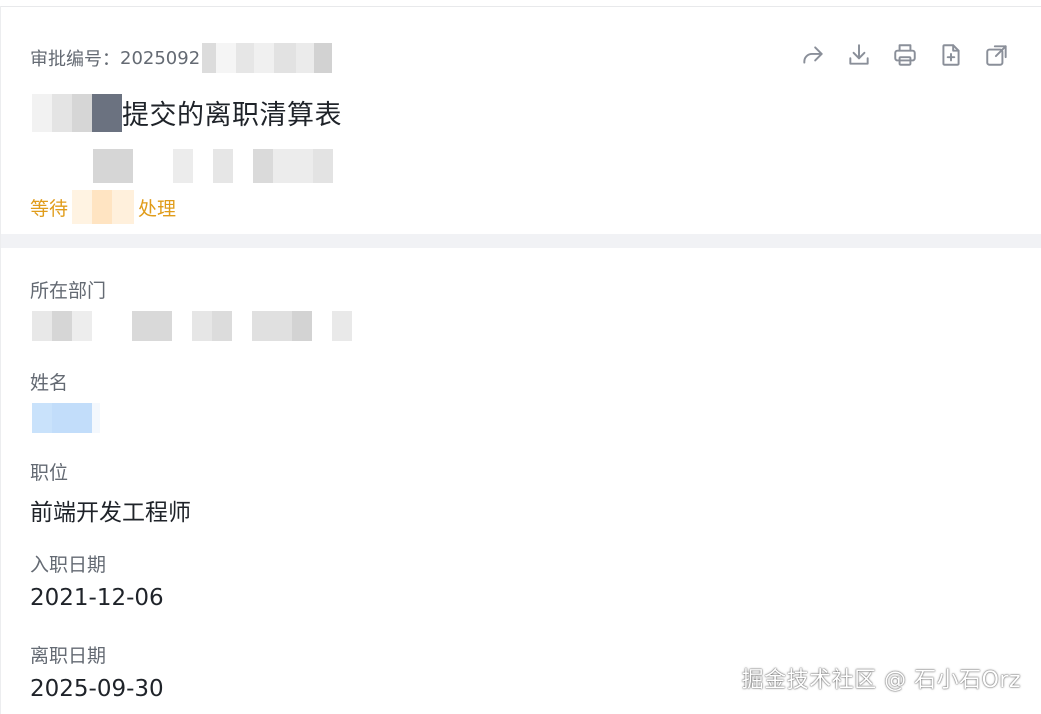 The image size is (1041, 714). I want to click on hire-date-label: 入职日期, so click(68, 565).